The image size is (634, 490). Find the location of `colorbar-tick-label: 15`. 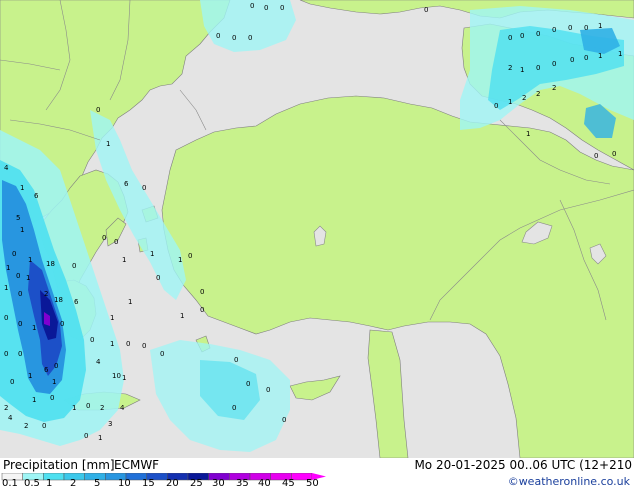

colorbar-tick-label: 15 is located at coordinates (148, 483).